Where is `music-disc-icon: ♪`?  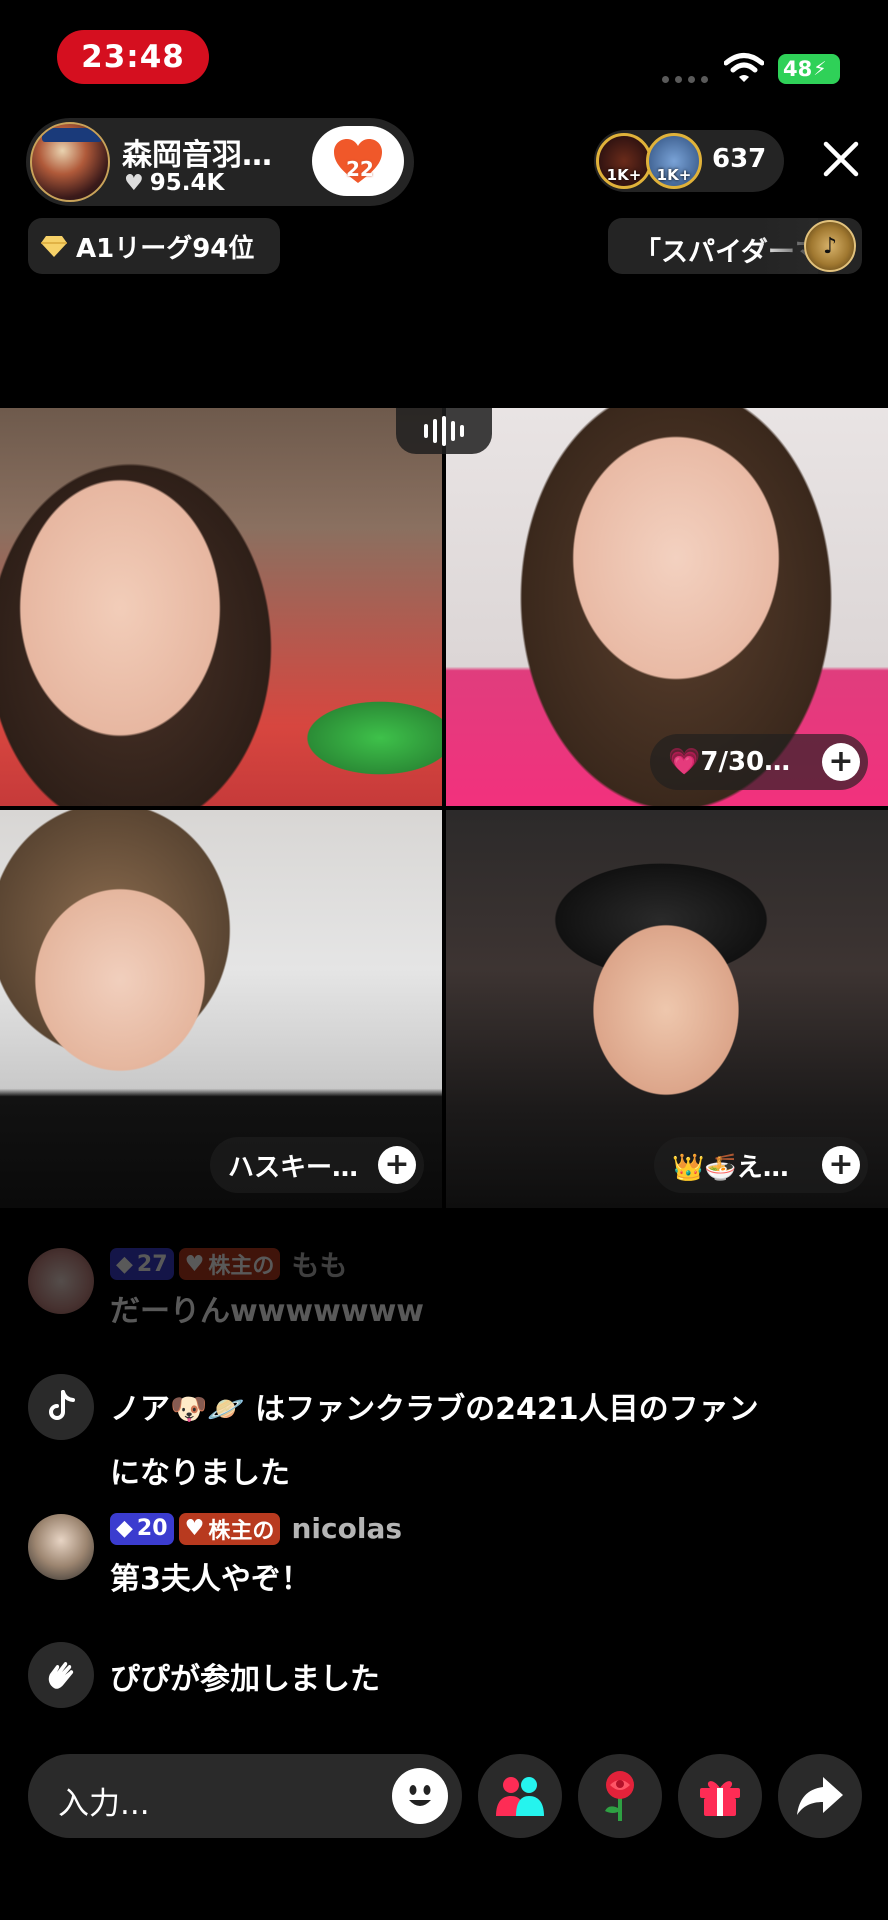 music-disc-icon: ♪ is located at coordinates (830, 246).